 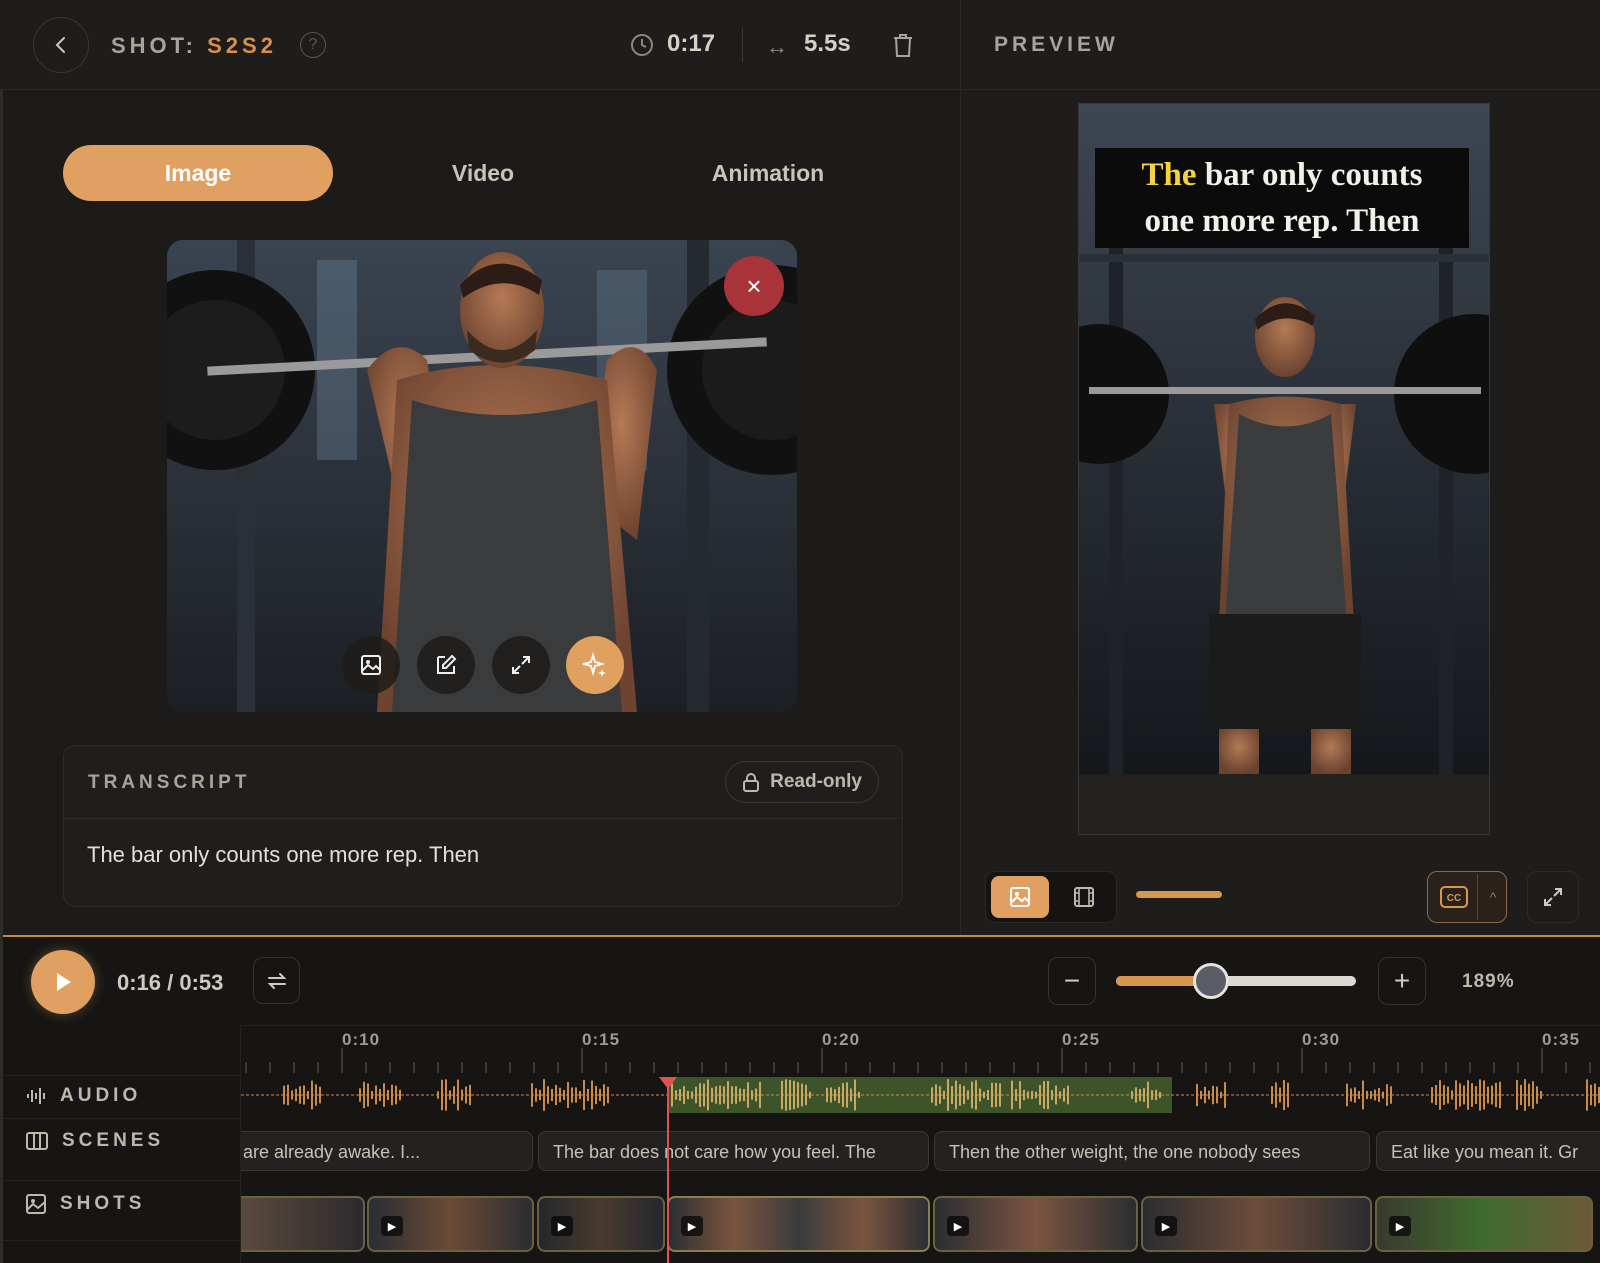 I want to click on captions-toggle-button: CC, so click(x=1454, y=897).